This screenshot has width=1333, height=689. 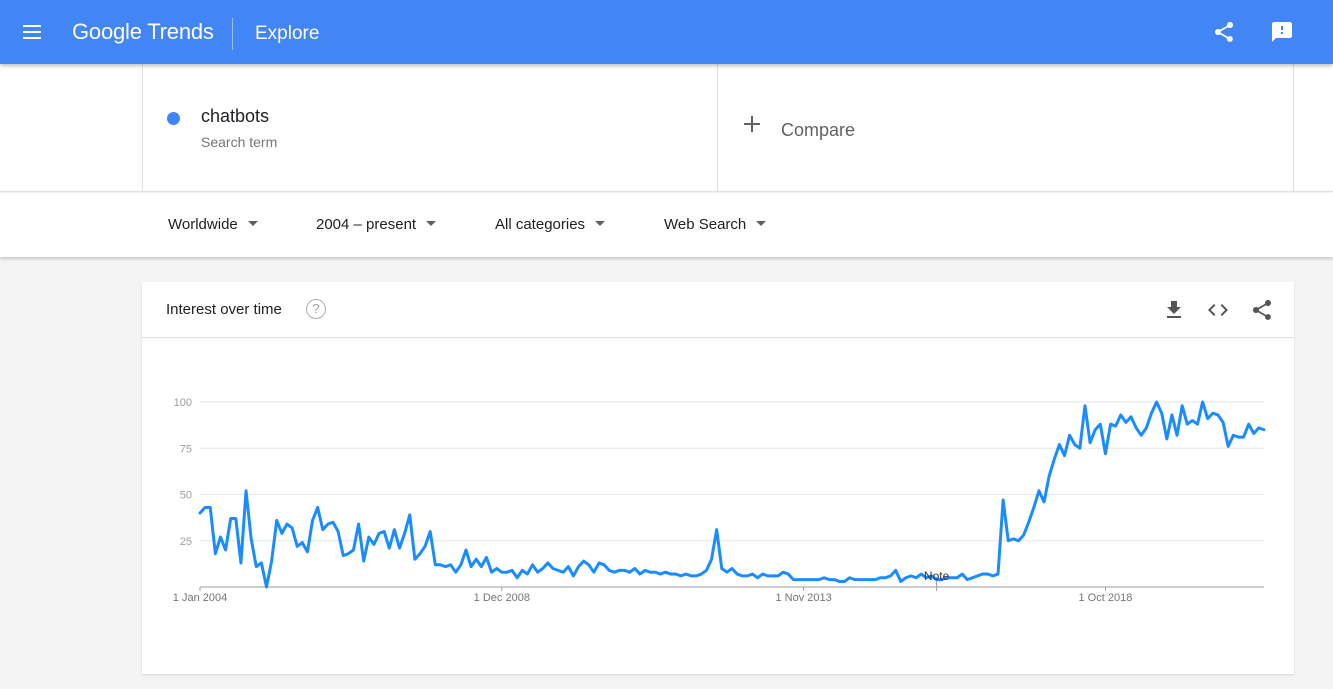 What do you see at coordinates (232, 34) in the screenshot?
I see `header-divider` at bounding box center [232, 34].